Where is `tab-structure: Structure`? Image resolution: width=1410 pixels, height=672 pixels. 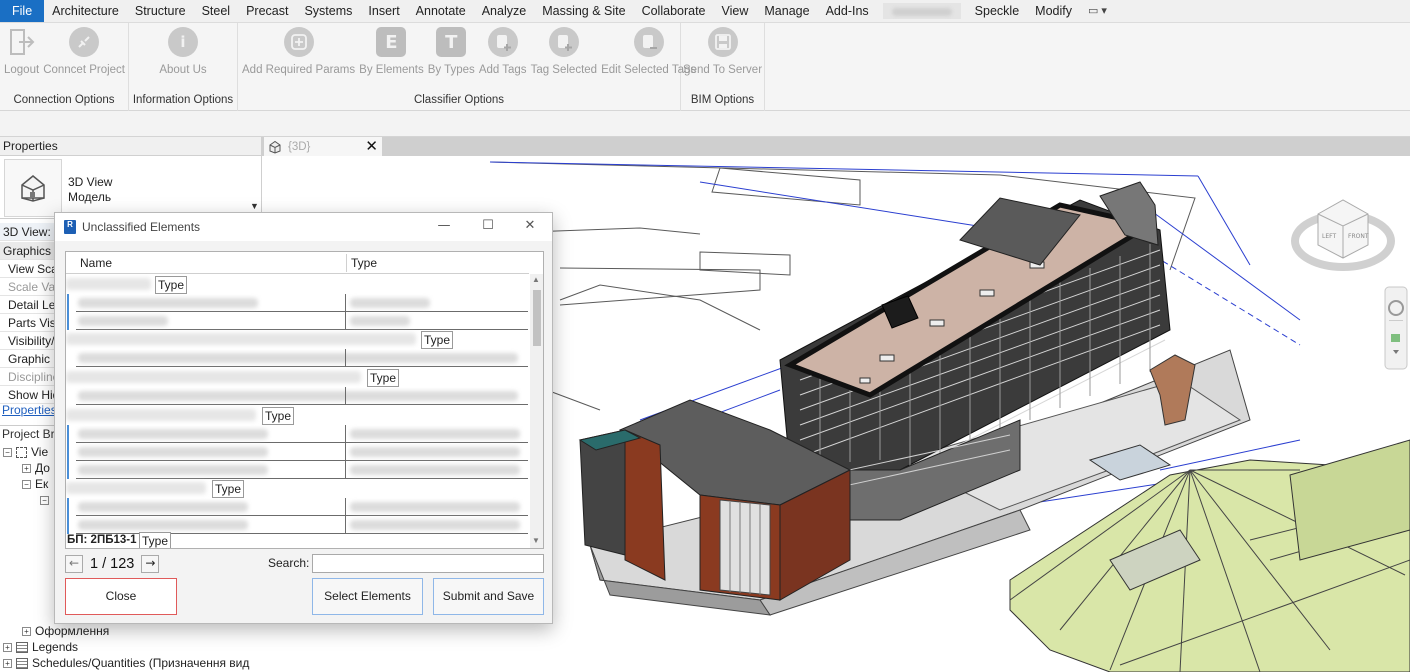 tab-structure: Structure is located at coordinates (160, 11).